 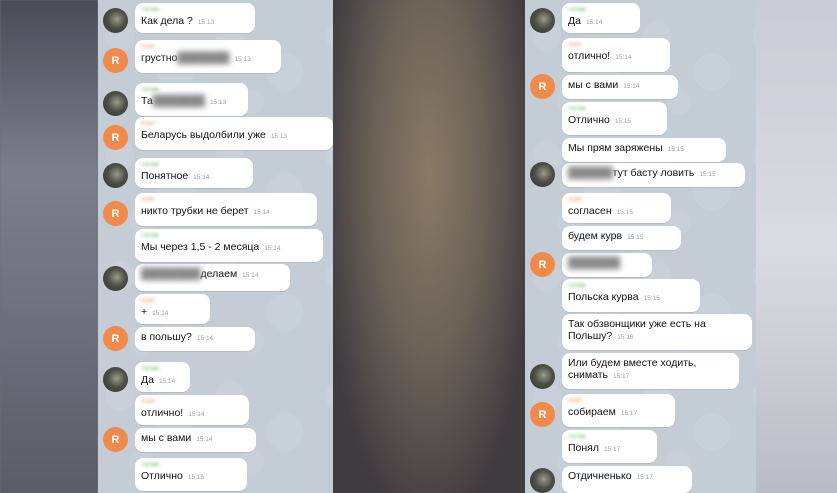 What do you see at coordinates (144, 312) in the screenshot?
I see `message-text-visible: +` at bounding box center [144, 312].